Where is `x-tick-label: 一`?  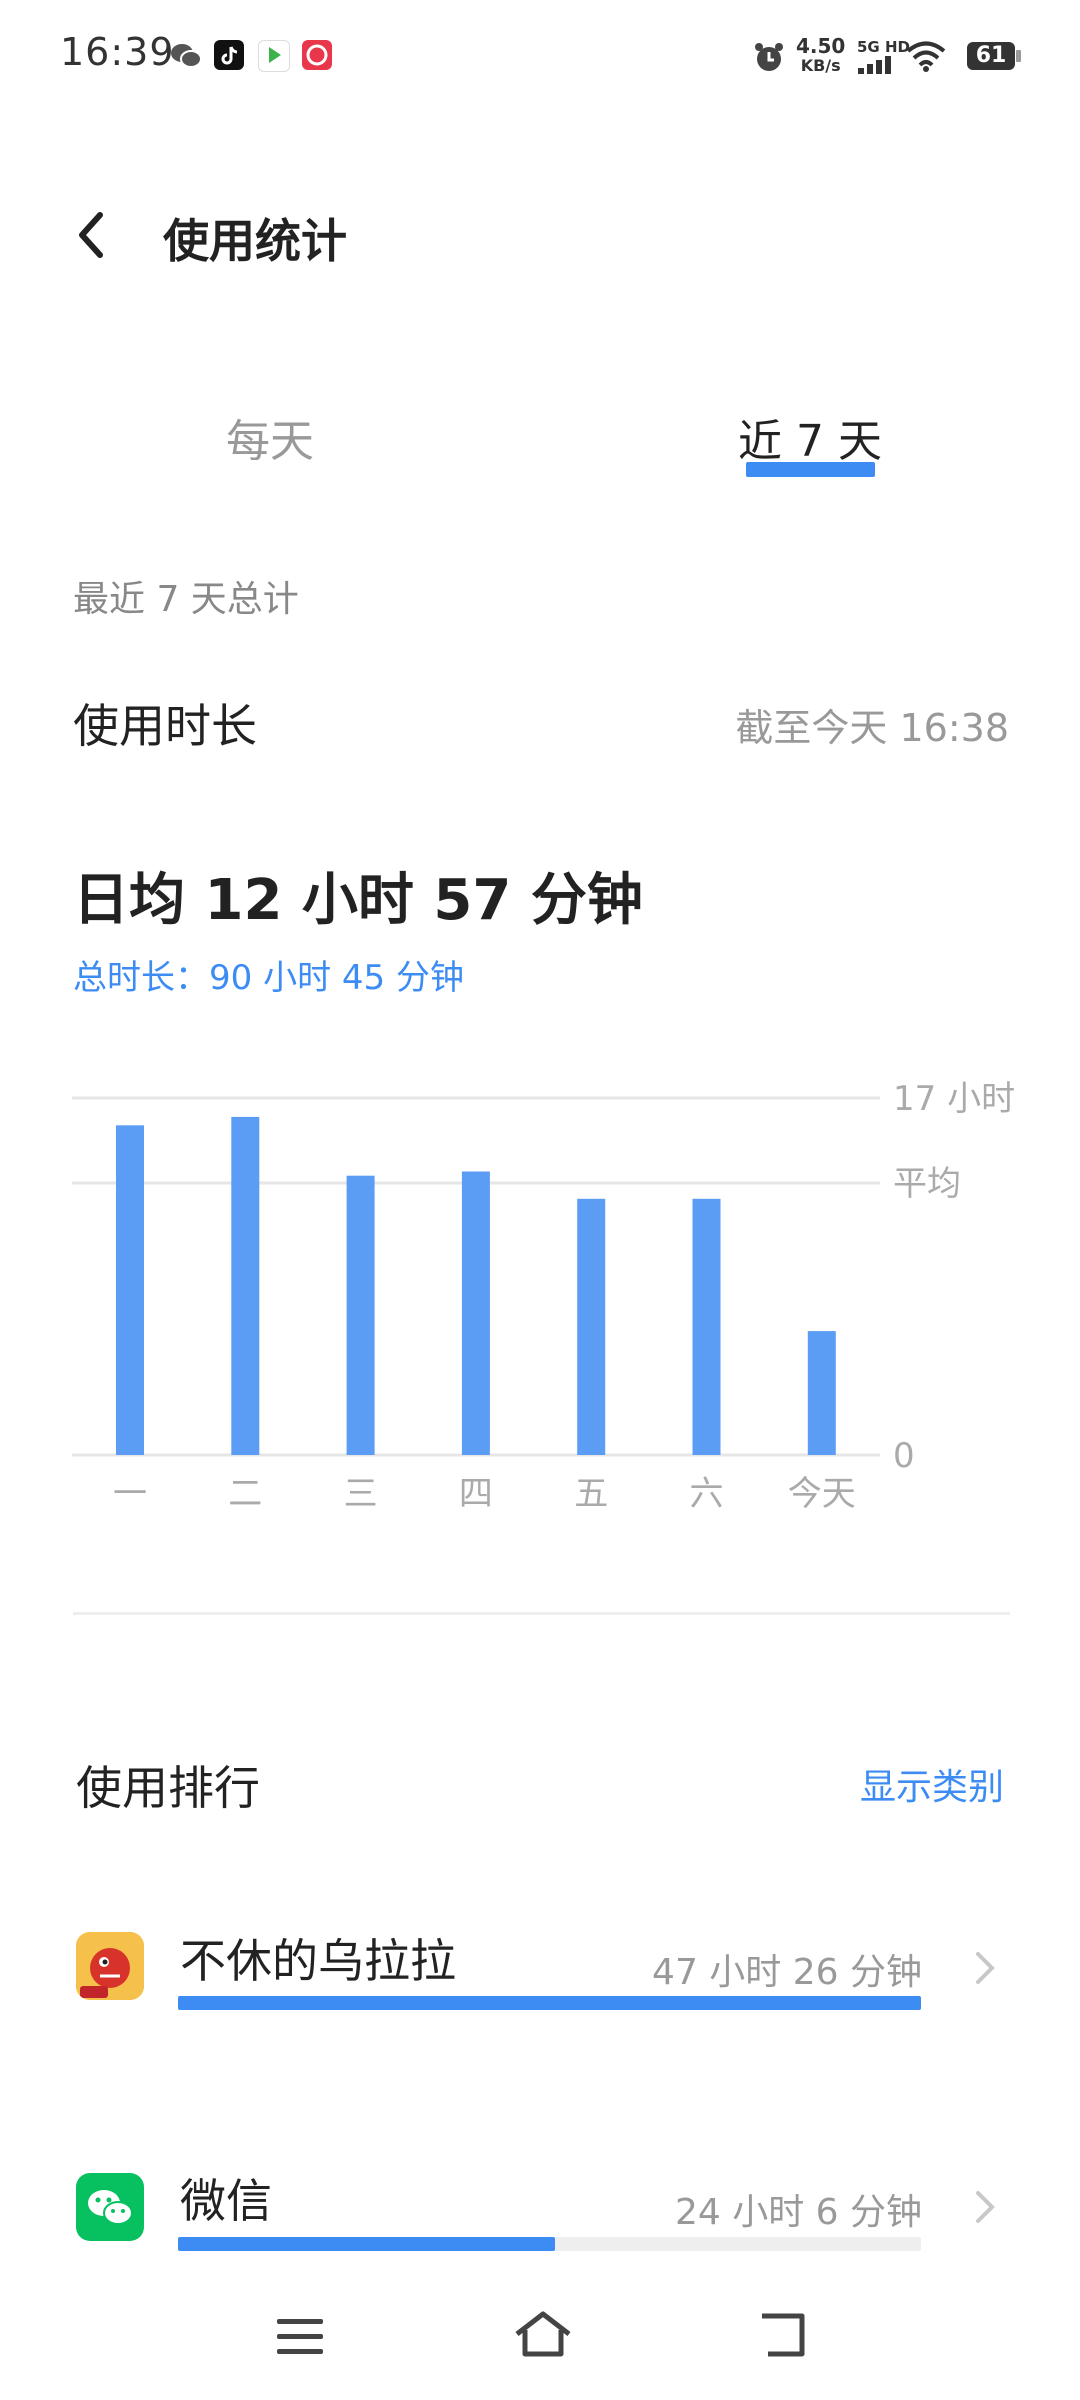 x-tick-label: 一 is located at coordinates (130, 1494).